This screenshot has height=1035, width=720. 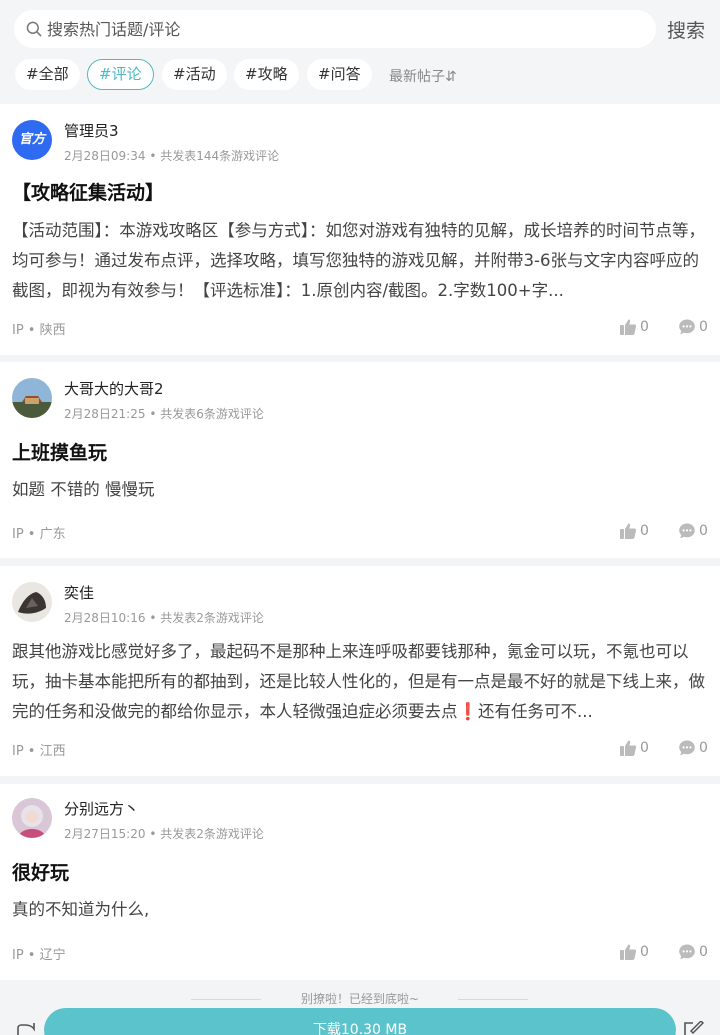 I want to click on post-meta: 2月28日09:34 • 共发表144条游戏评论, so click(x=172, y=156).